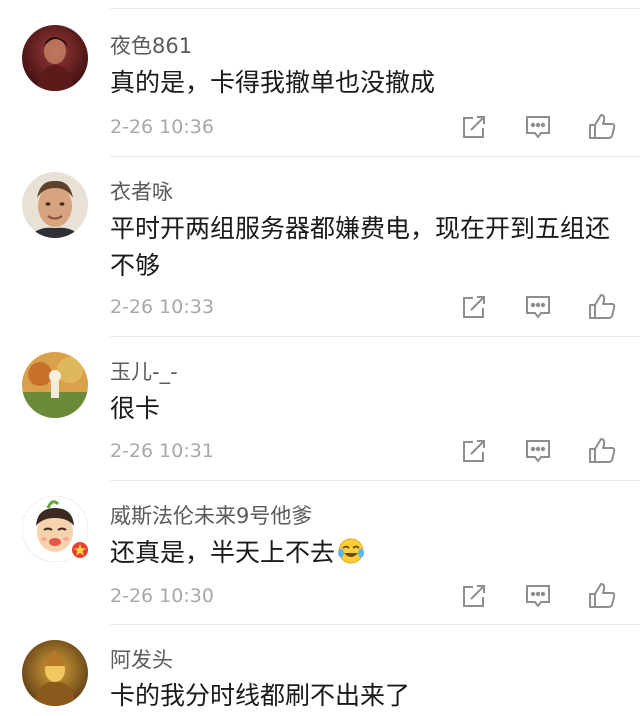 The height and width of the screenshot is (716, 640). I want to click on username: 威斯法伦未来9号他爹, so click(211, 515).